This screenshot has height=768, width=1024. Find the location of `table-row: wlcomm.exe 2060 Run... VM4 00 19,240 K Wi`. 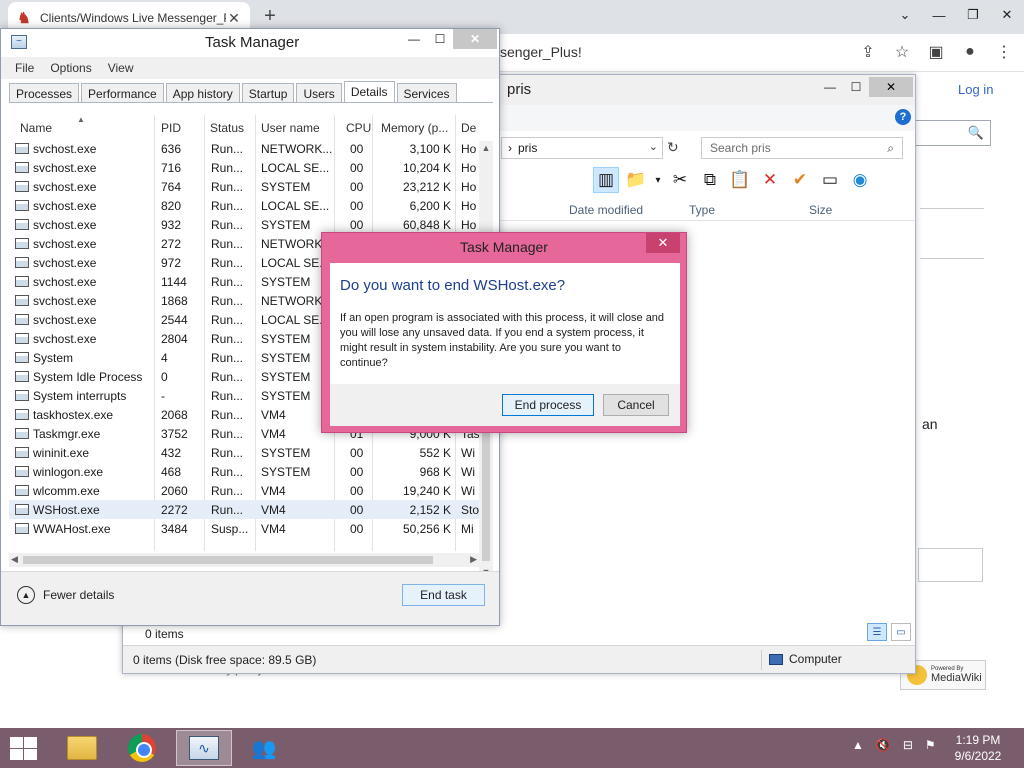

table-row: wlcomm.exe 2060 Run... VM4 00 19,240 K Wi is located at coordinates (244, 490).